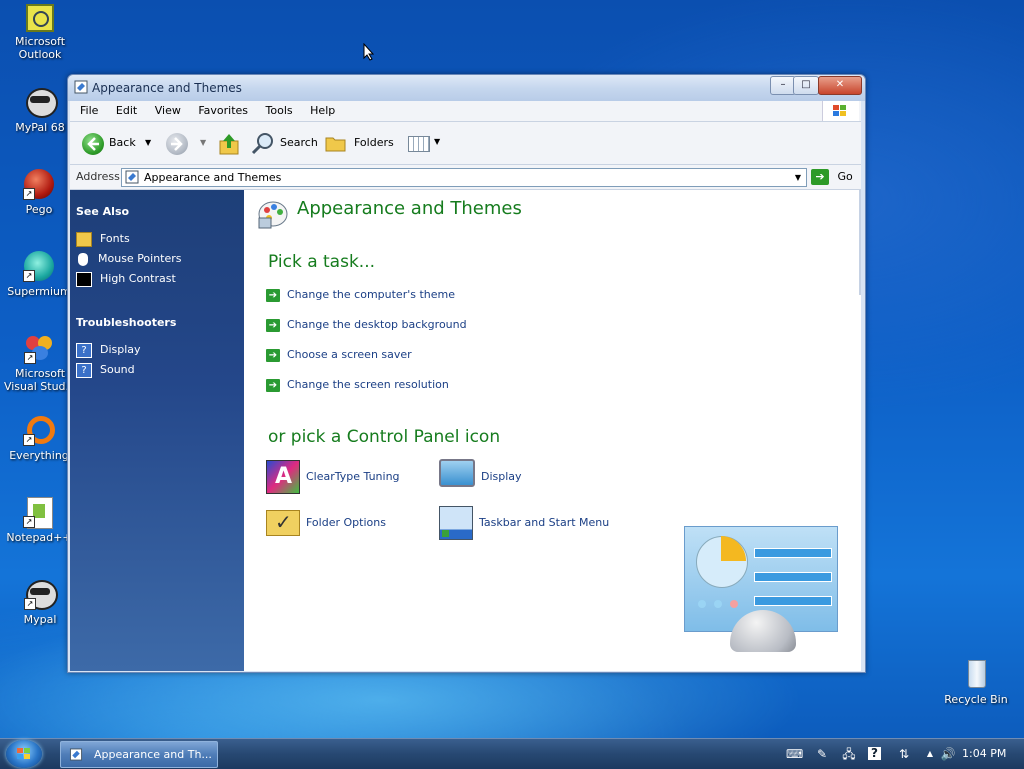 Image resolution: width=1024 pixels, height=769 pixels. I want to click on menu-bar: File Edit View Favorites Tools Help, so click(465, 111).